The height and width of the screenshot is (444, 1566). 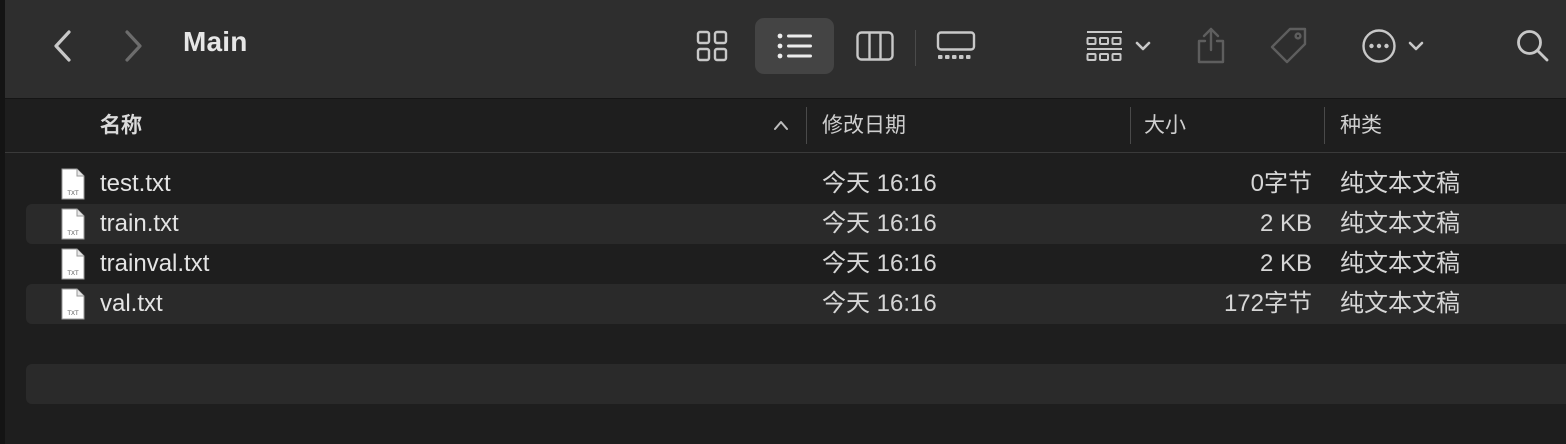 What do you see at coordinates (1361, 125) in the screenshot?
I see `column-header-kind: 种类` at bounding box center [1361, 125].